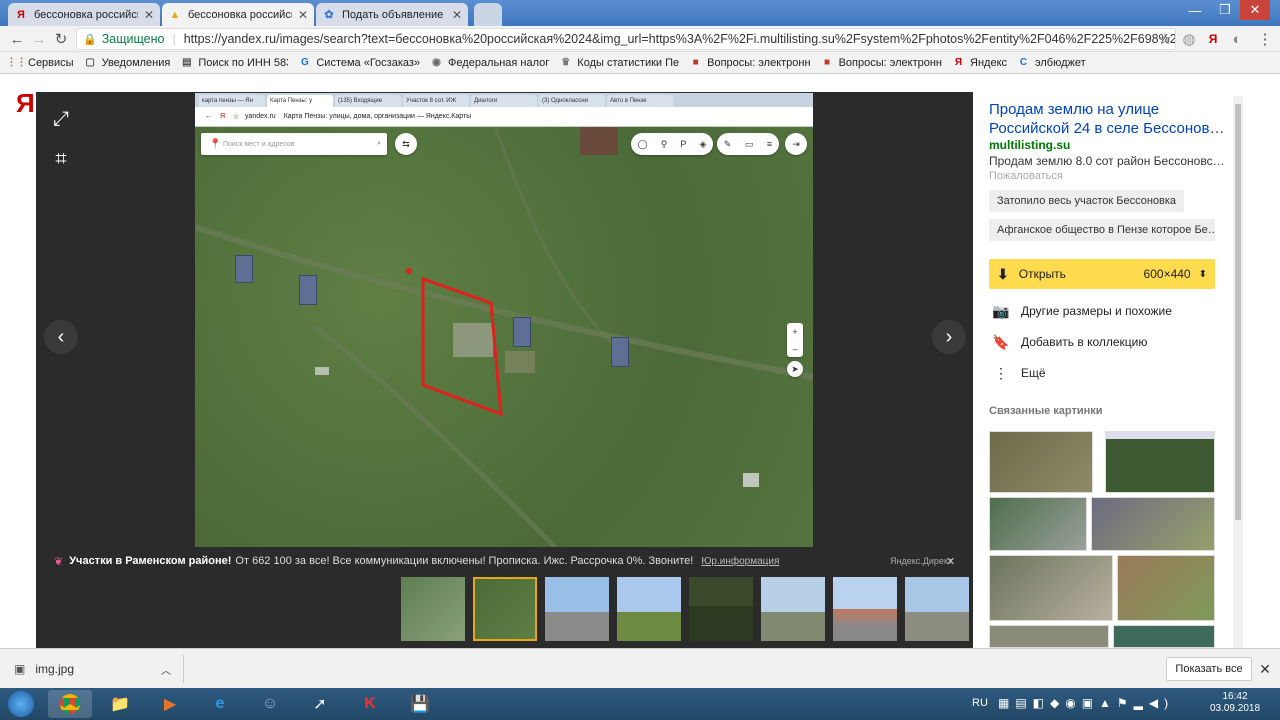  Describe the element at coordinates (1080, 311) in the screenshot. I see `other-sizes-button: 📷 Другие размеры и похожие` at that location.